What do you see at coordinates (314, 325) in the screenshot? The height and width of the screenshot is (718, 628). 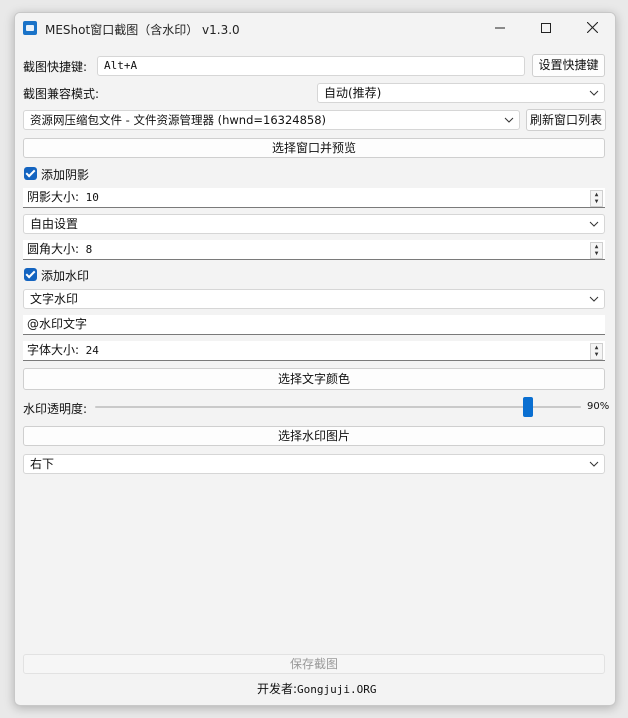 I see `watermark-text-input: @水印文字` at bounding box center [314, 325].